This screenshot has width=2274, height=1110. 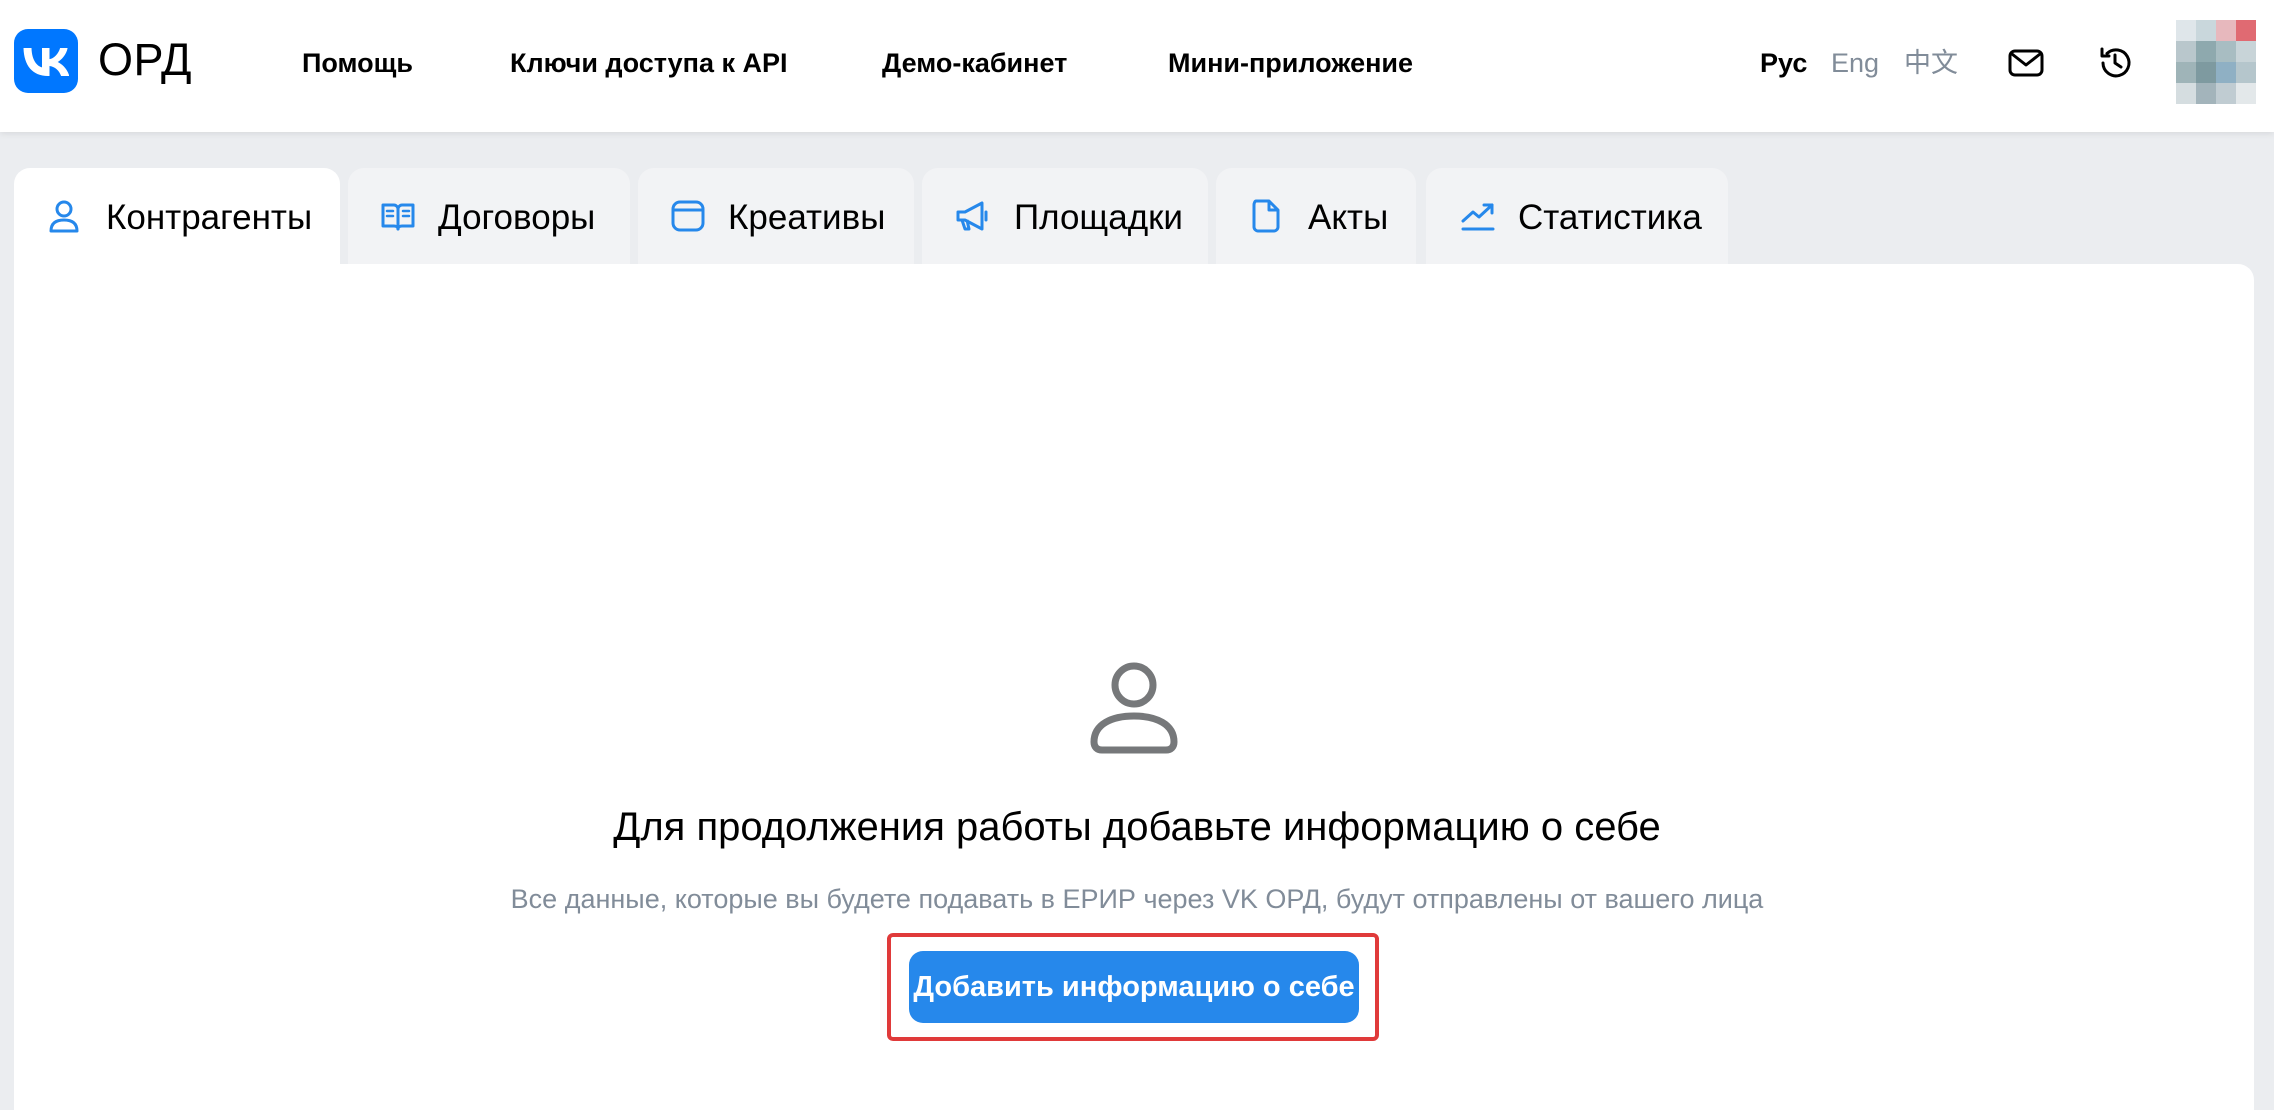 I want to click on tab-platforms: Площадки, so click(x=1065, y=216).